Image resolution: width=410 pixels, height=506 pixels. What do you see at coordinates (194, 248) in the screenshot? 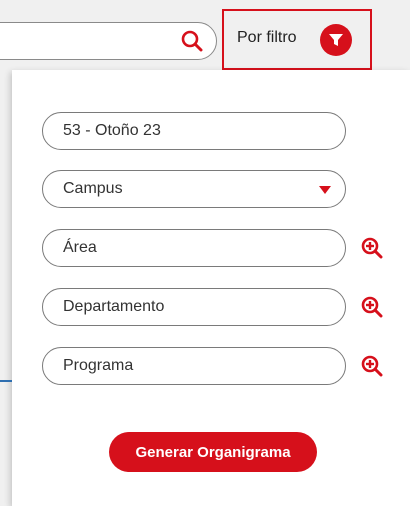
I see `area-field: Área` at bounding box center [194, 248].